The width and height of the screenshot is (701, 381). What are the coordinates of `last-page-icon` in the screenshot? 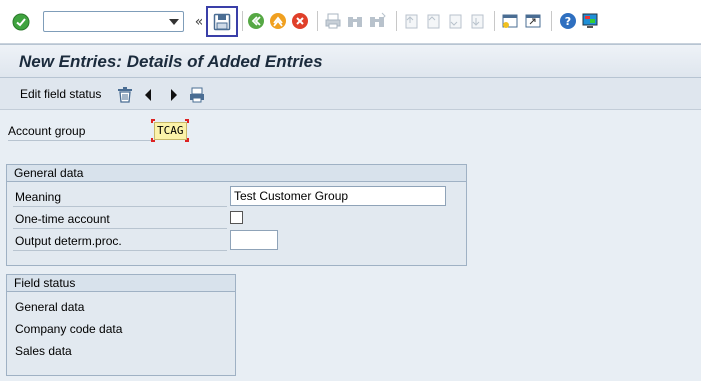 It's located at (477, 21).